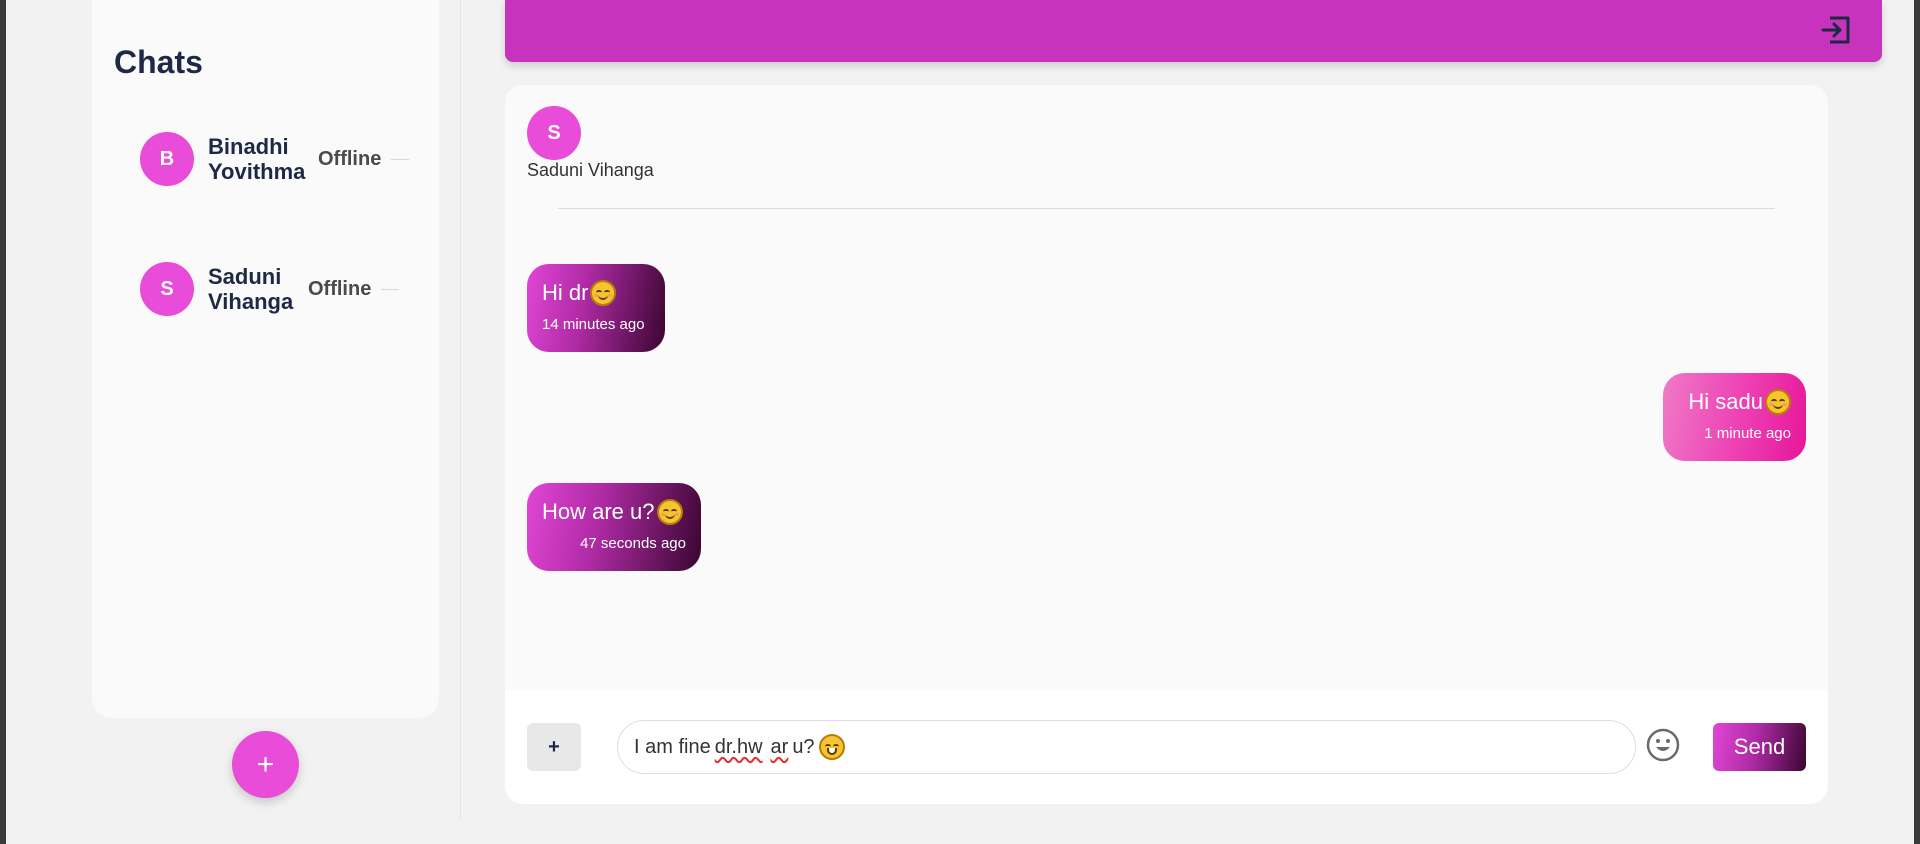  What do you see at coordinates (1166, 208) in the screenshot?
I see `header-divider` at bounding box center [1166, 208].